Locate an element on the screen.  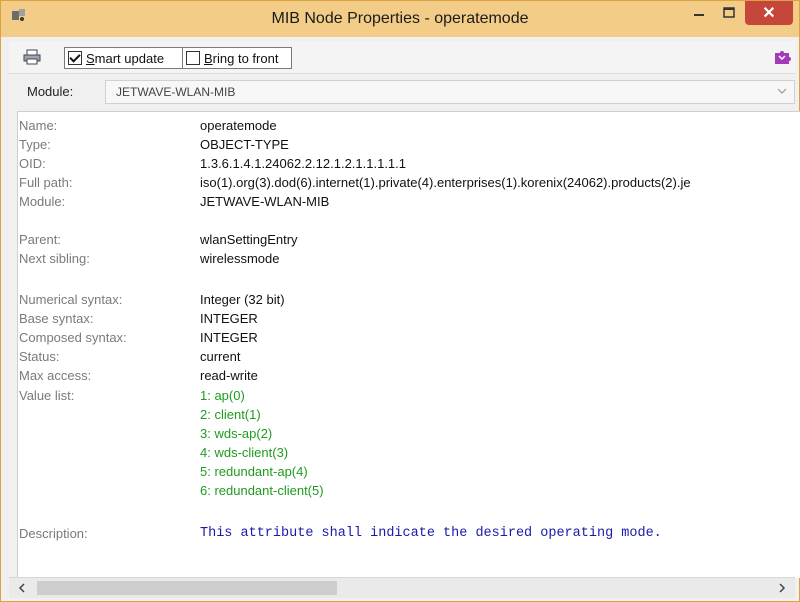
value-list-item: 5: redundant-ap(4) is located at coordinates (254, 471).